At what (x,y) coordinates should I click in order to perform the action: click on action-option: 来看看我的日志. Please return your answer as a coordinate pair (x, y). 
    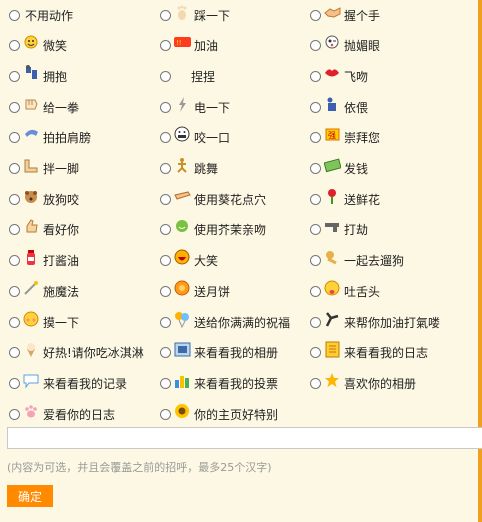
    Looking at the image, I should click on (369, 353).